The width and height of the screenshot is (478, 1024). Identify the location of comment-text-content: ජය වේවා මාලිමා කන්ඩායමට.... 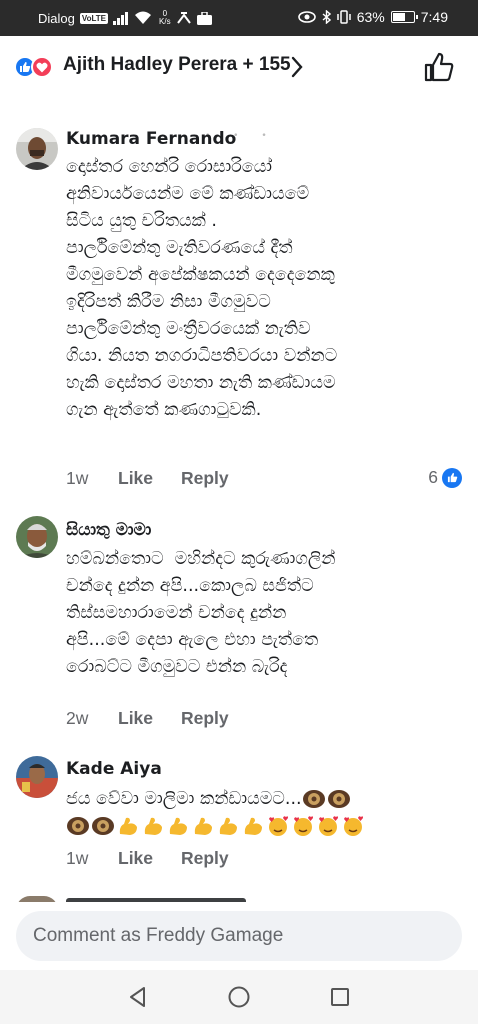
(184, 799).